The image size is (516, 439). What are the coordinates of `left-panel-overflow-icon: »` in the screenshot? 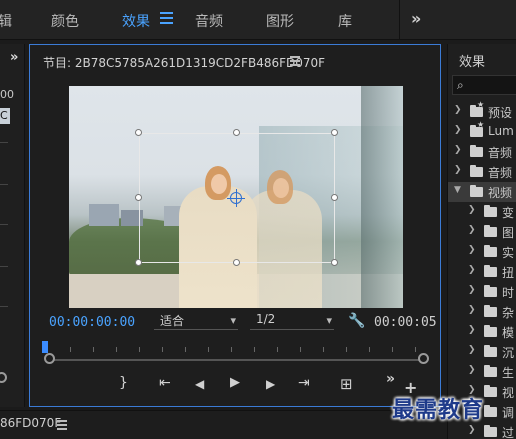 It's located at (14, 57).